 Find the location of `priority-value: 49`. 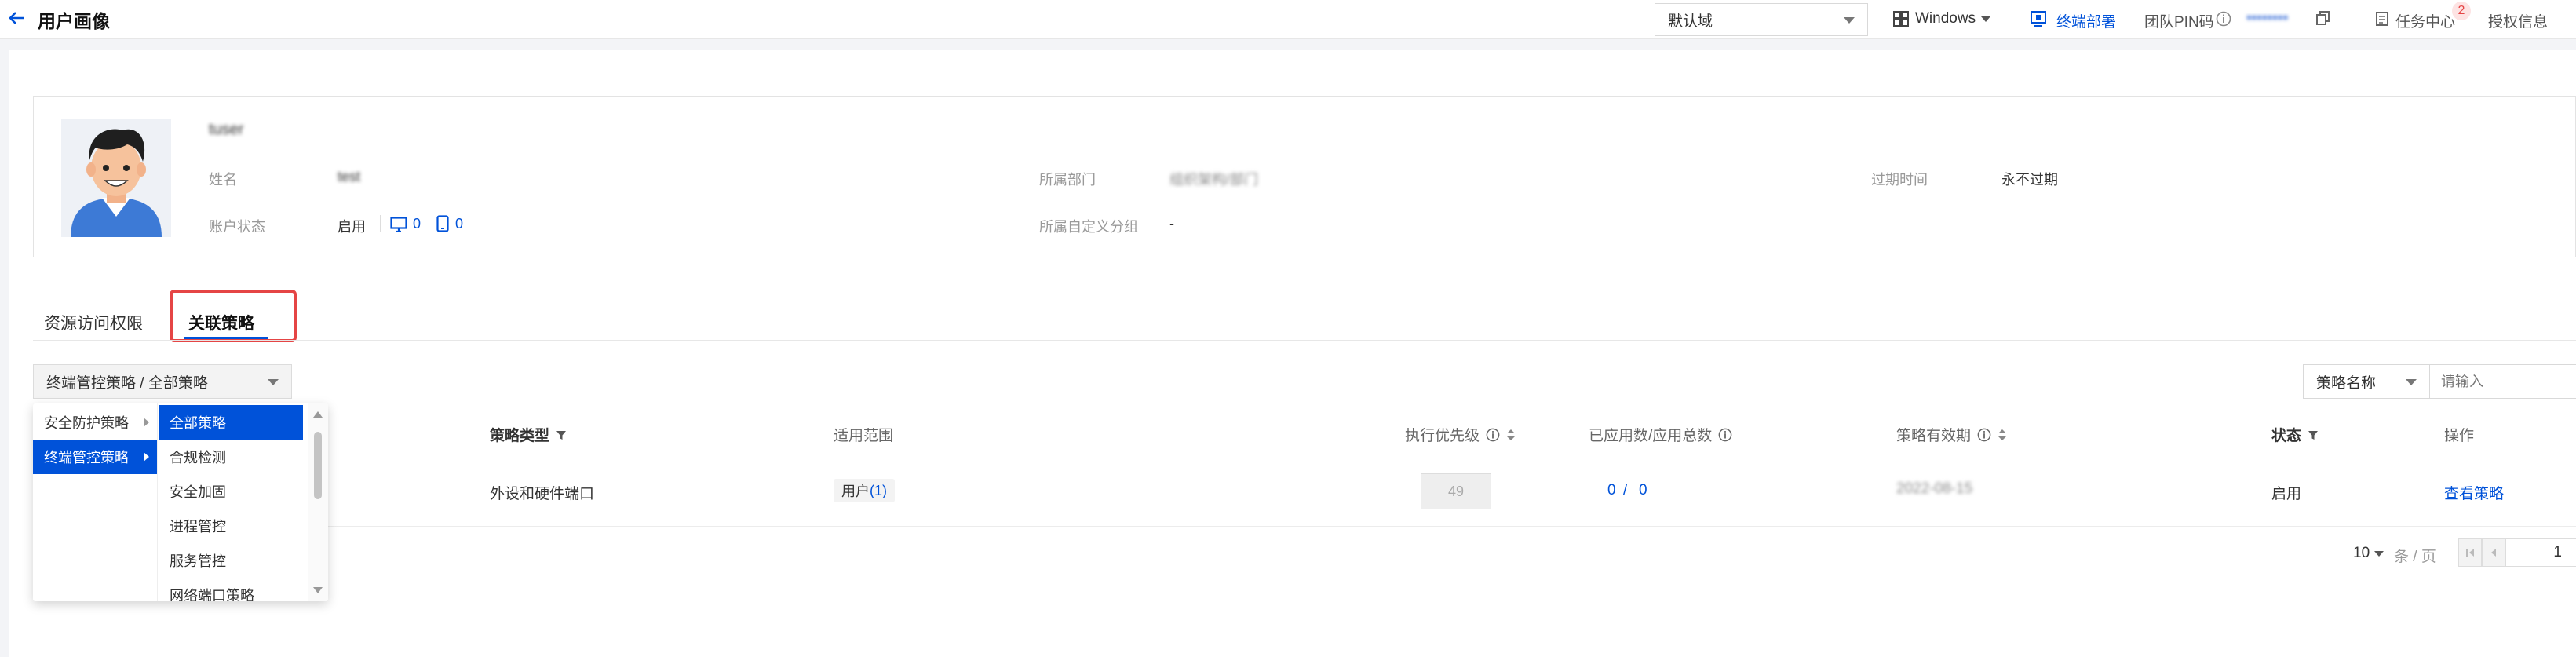

priority-value: 49 is located at coordinates (1456, 491).